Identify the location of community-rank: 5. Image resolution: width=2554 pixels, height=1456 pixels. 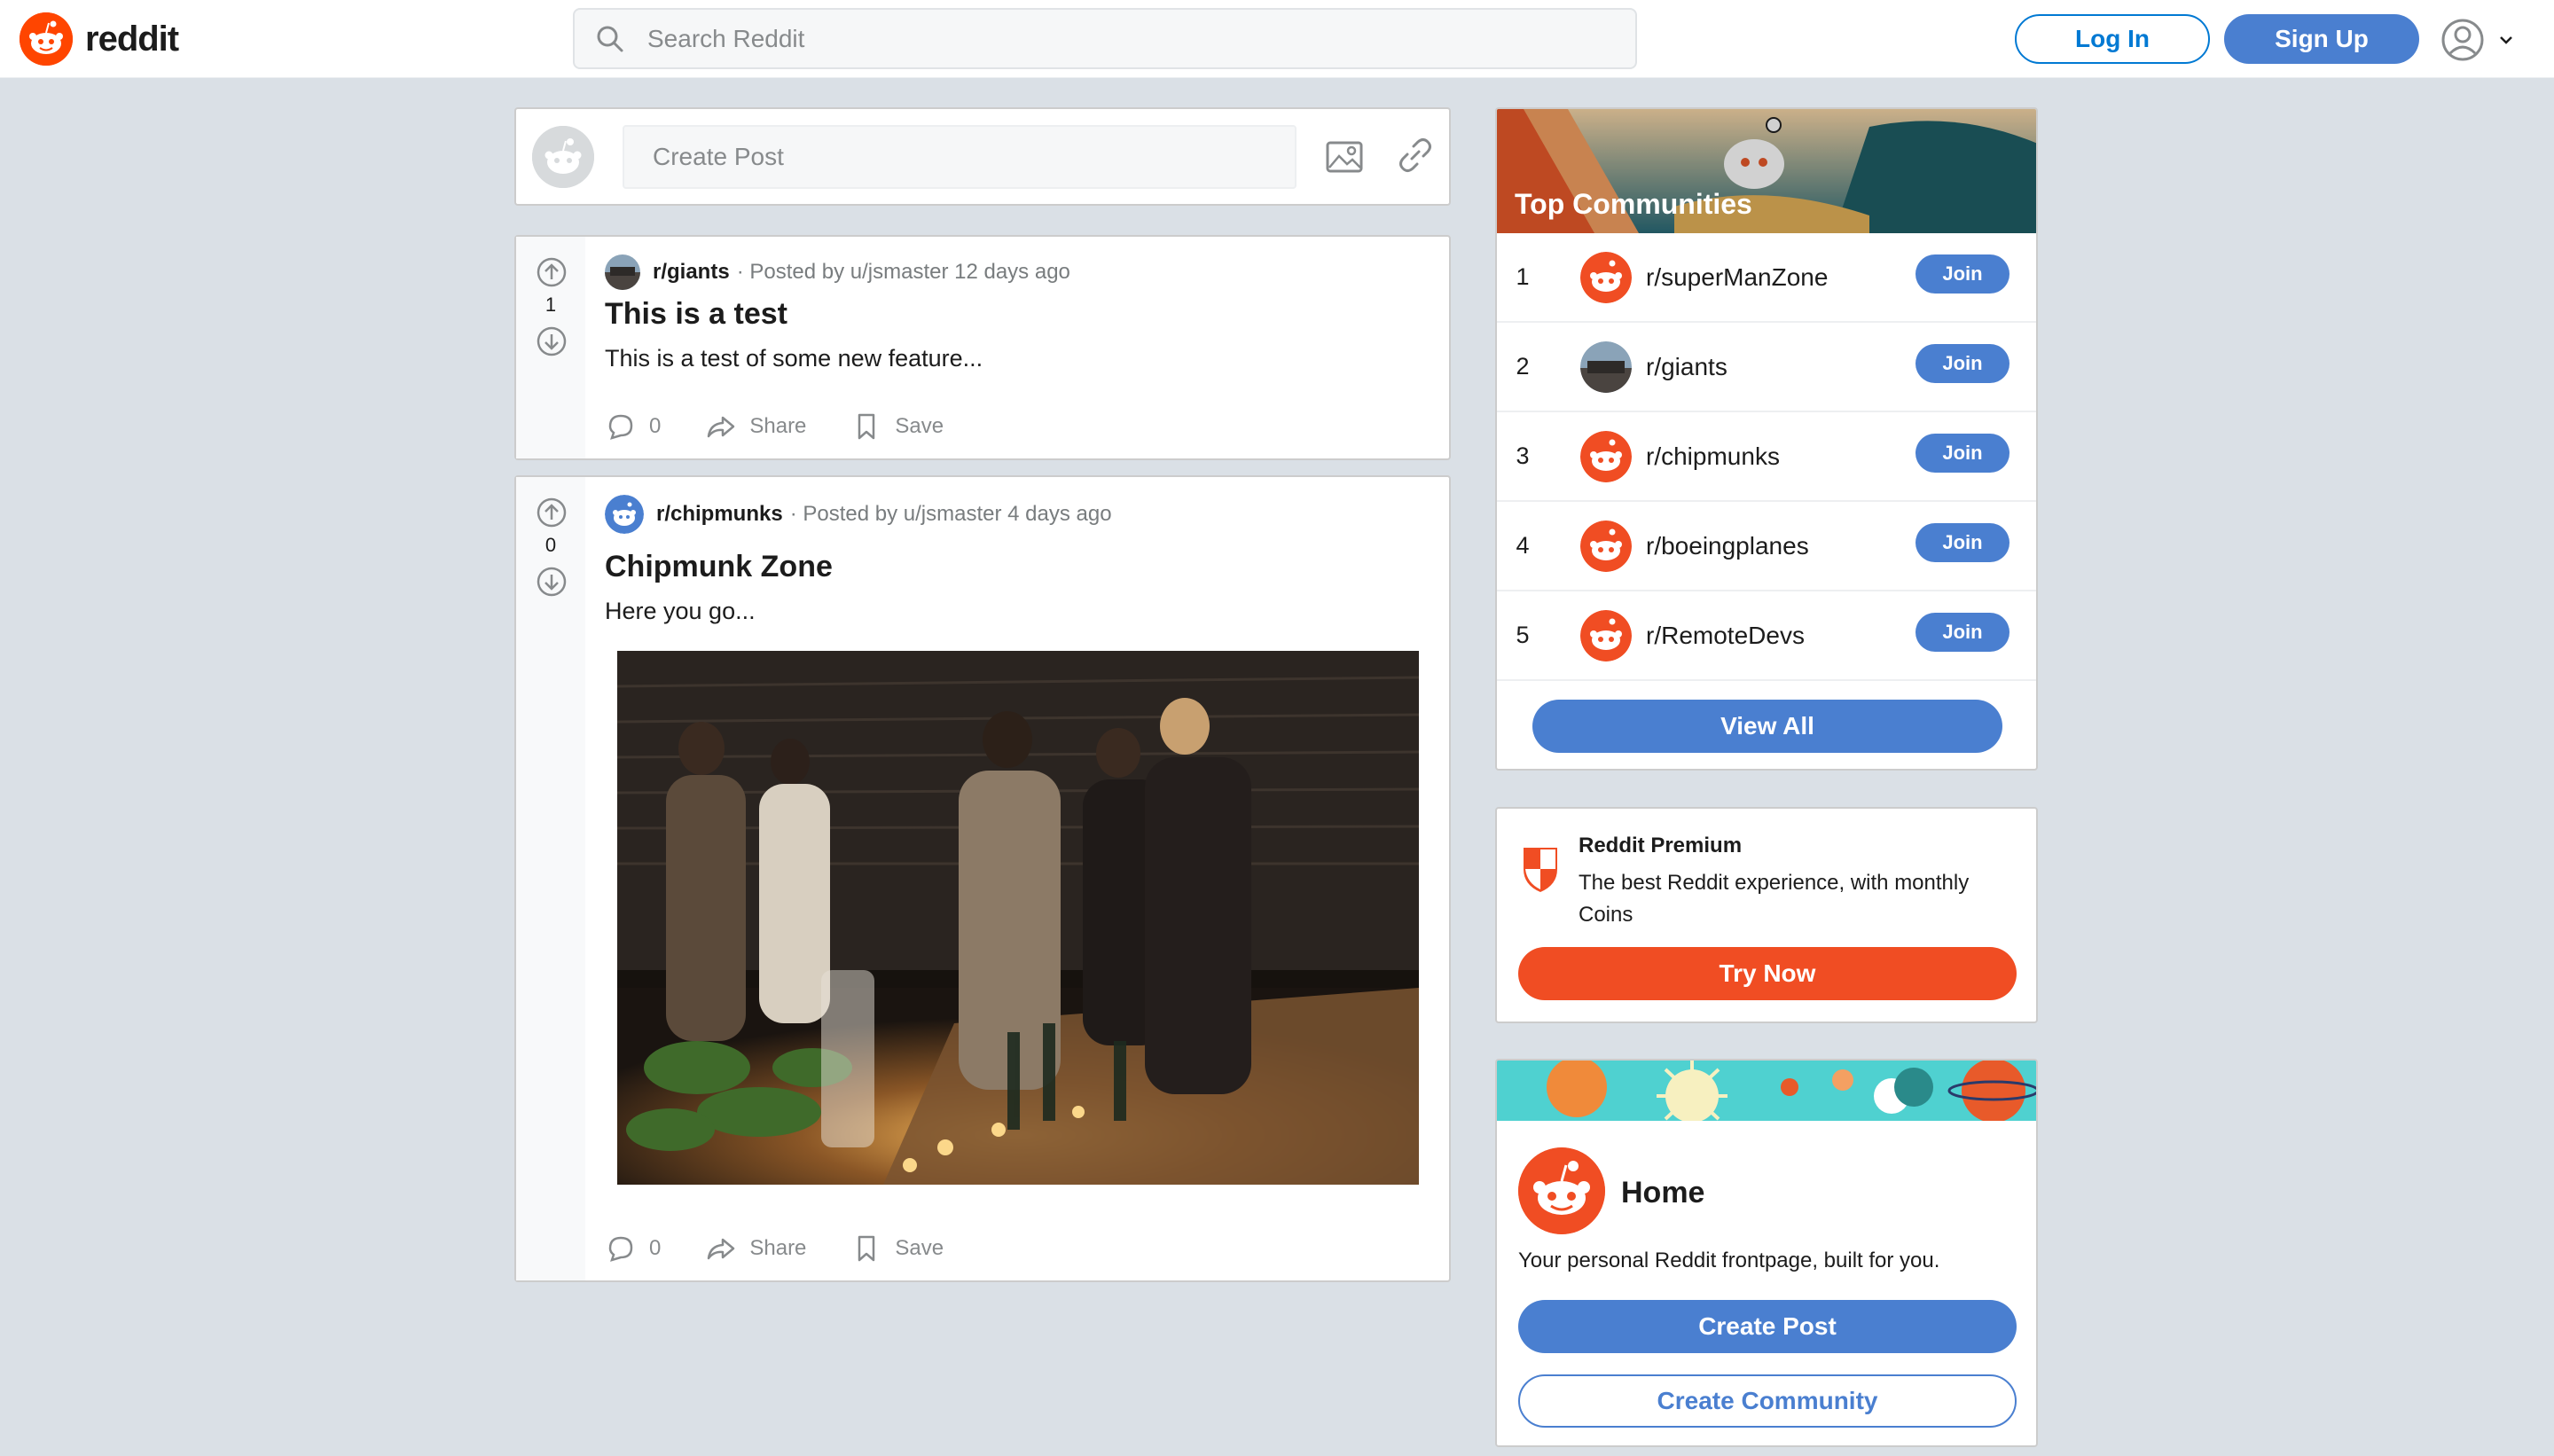
(1523, 635).